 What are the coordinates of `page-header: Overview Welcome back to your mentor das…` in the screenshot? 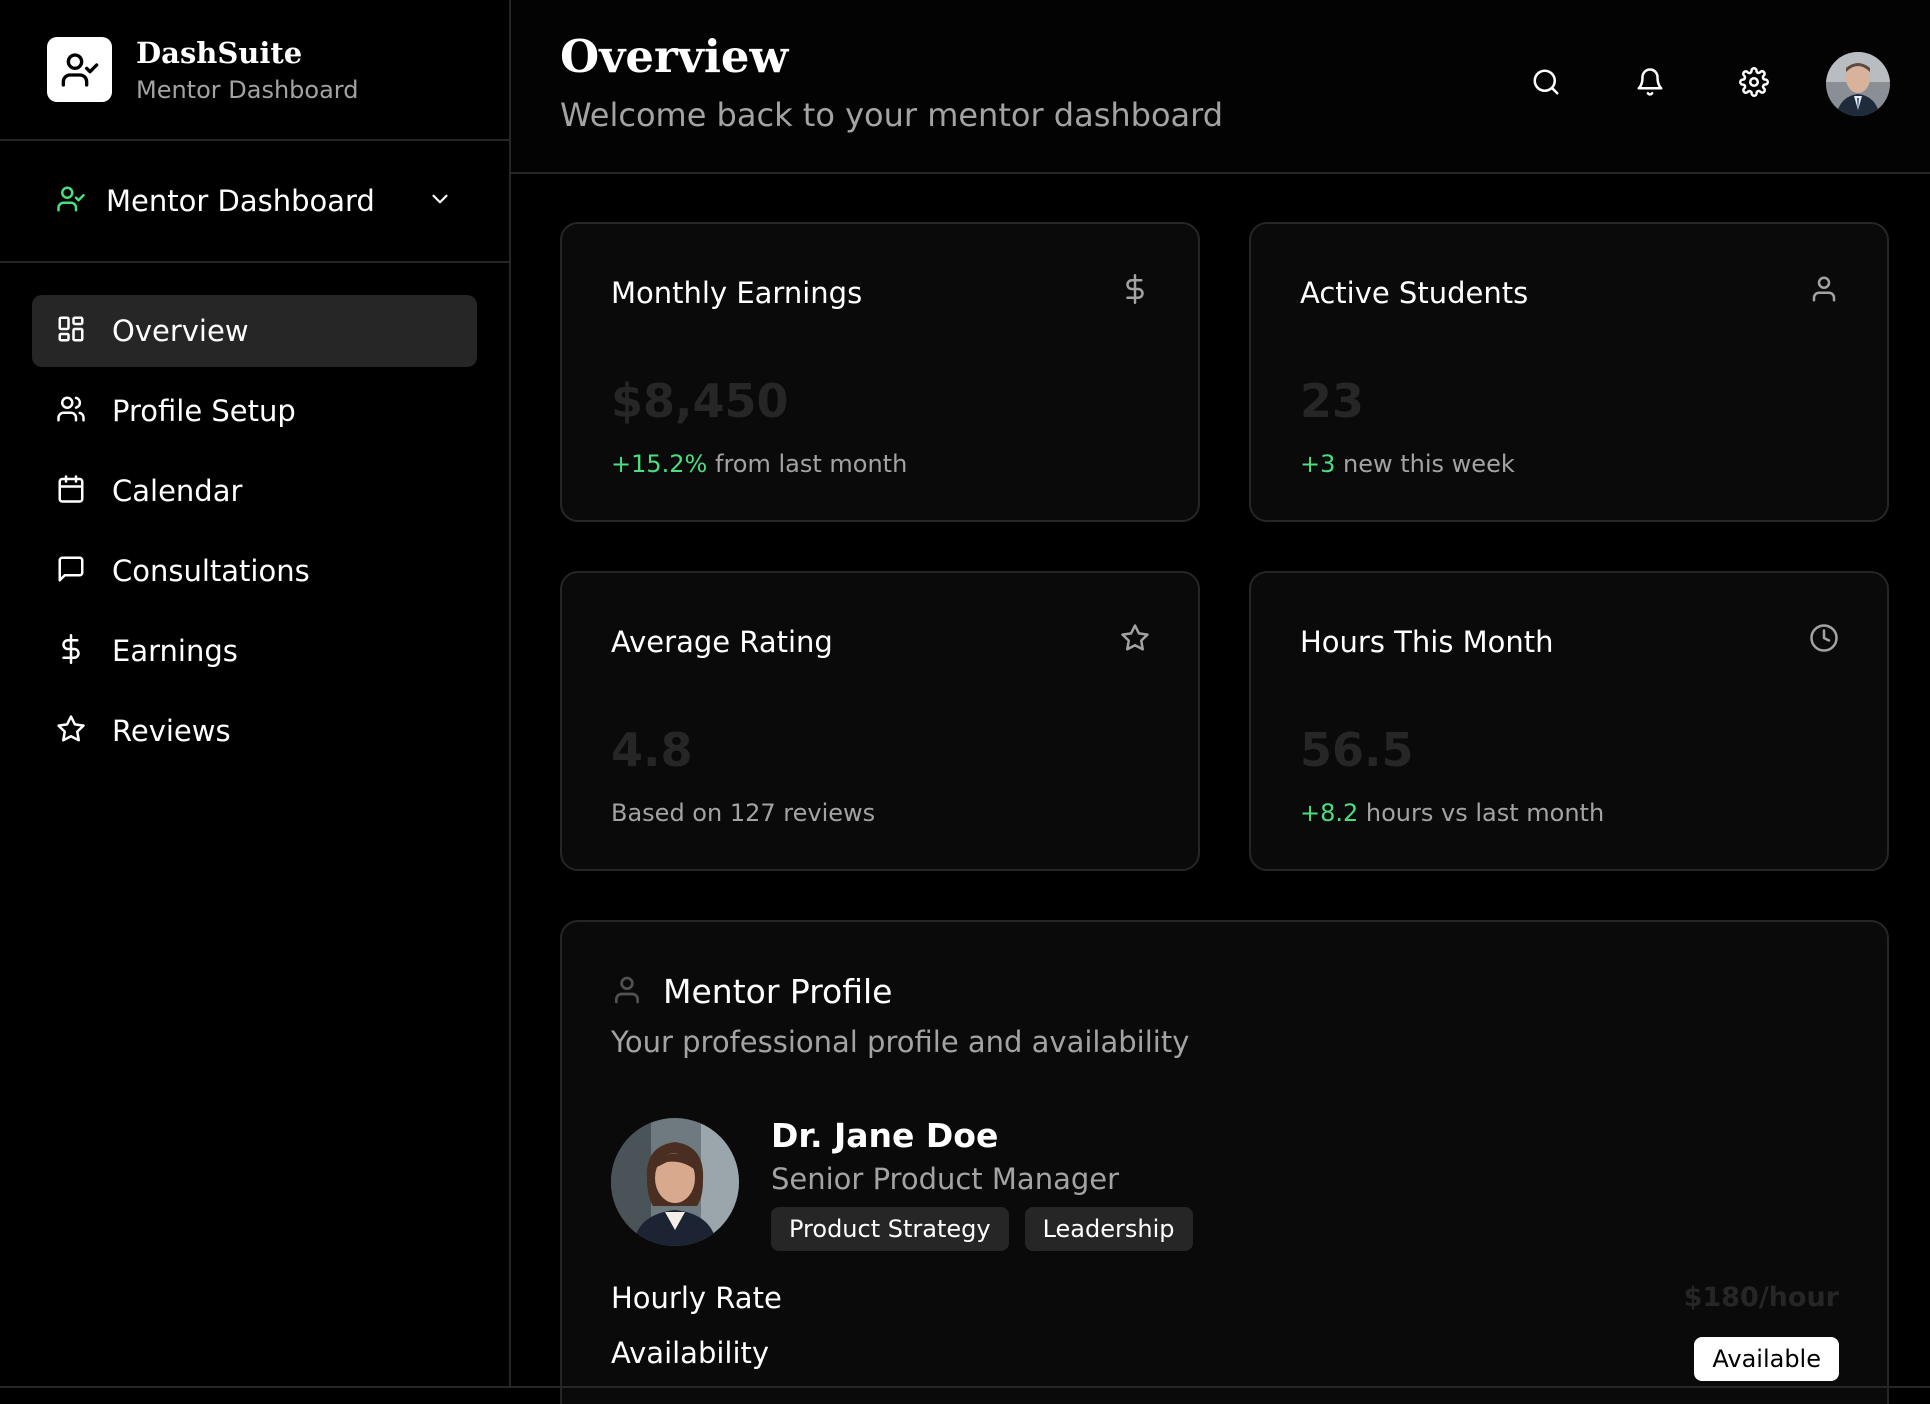 It's located at (1220, 87).